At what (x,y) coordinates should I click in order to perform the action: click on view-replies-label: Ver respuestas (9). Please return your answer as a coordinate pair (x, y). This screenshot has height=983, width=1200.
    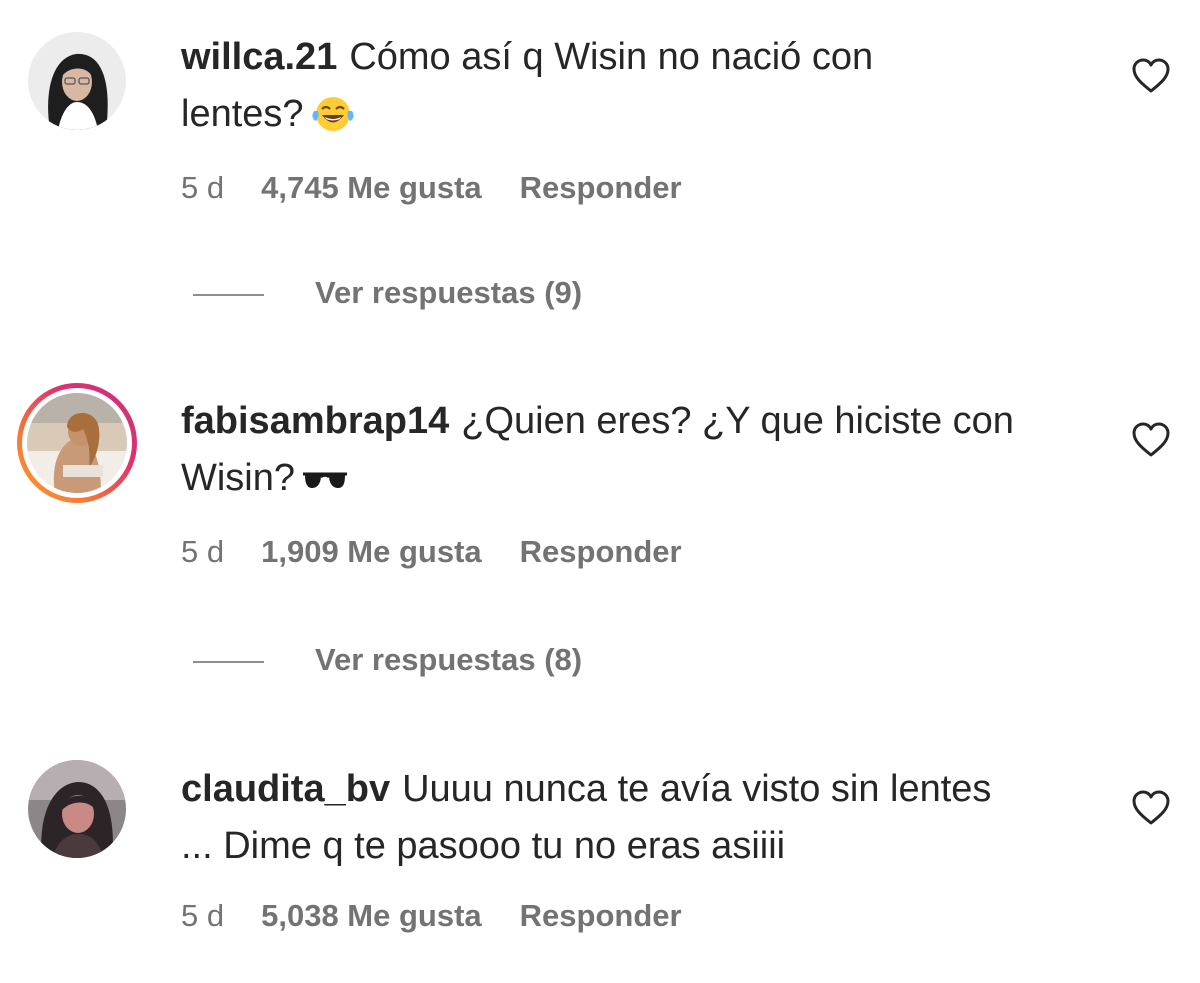
    Looking at the image, I should click on (449, 292).